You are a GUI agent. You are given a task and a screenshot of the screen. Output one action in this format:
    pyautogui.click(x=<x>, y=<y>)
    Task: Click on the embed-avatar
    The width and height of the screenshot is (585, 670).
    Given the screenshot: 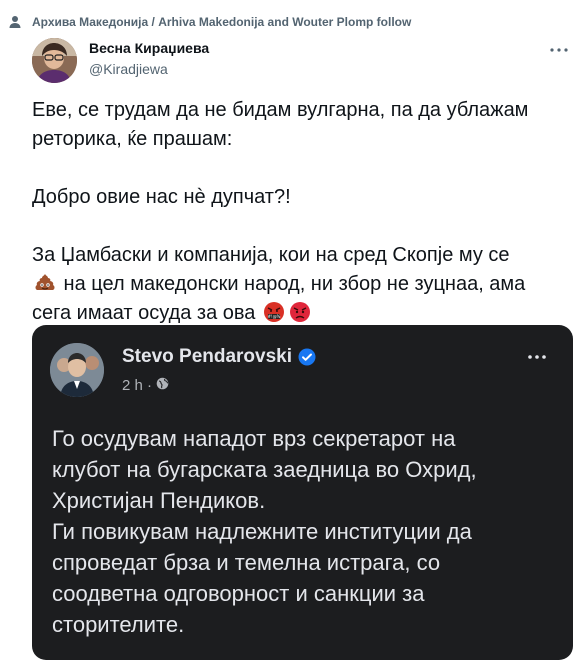 What is the action you would take?
    pyautogui.click(x=77, y=370)
    